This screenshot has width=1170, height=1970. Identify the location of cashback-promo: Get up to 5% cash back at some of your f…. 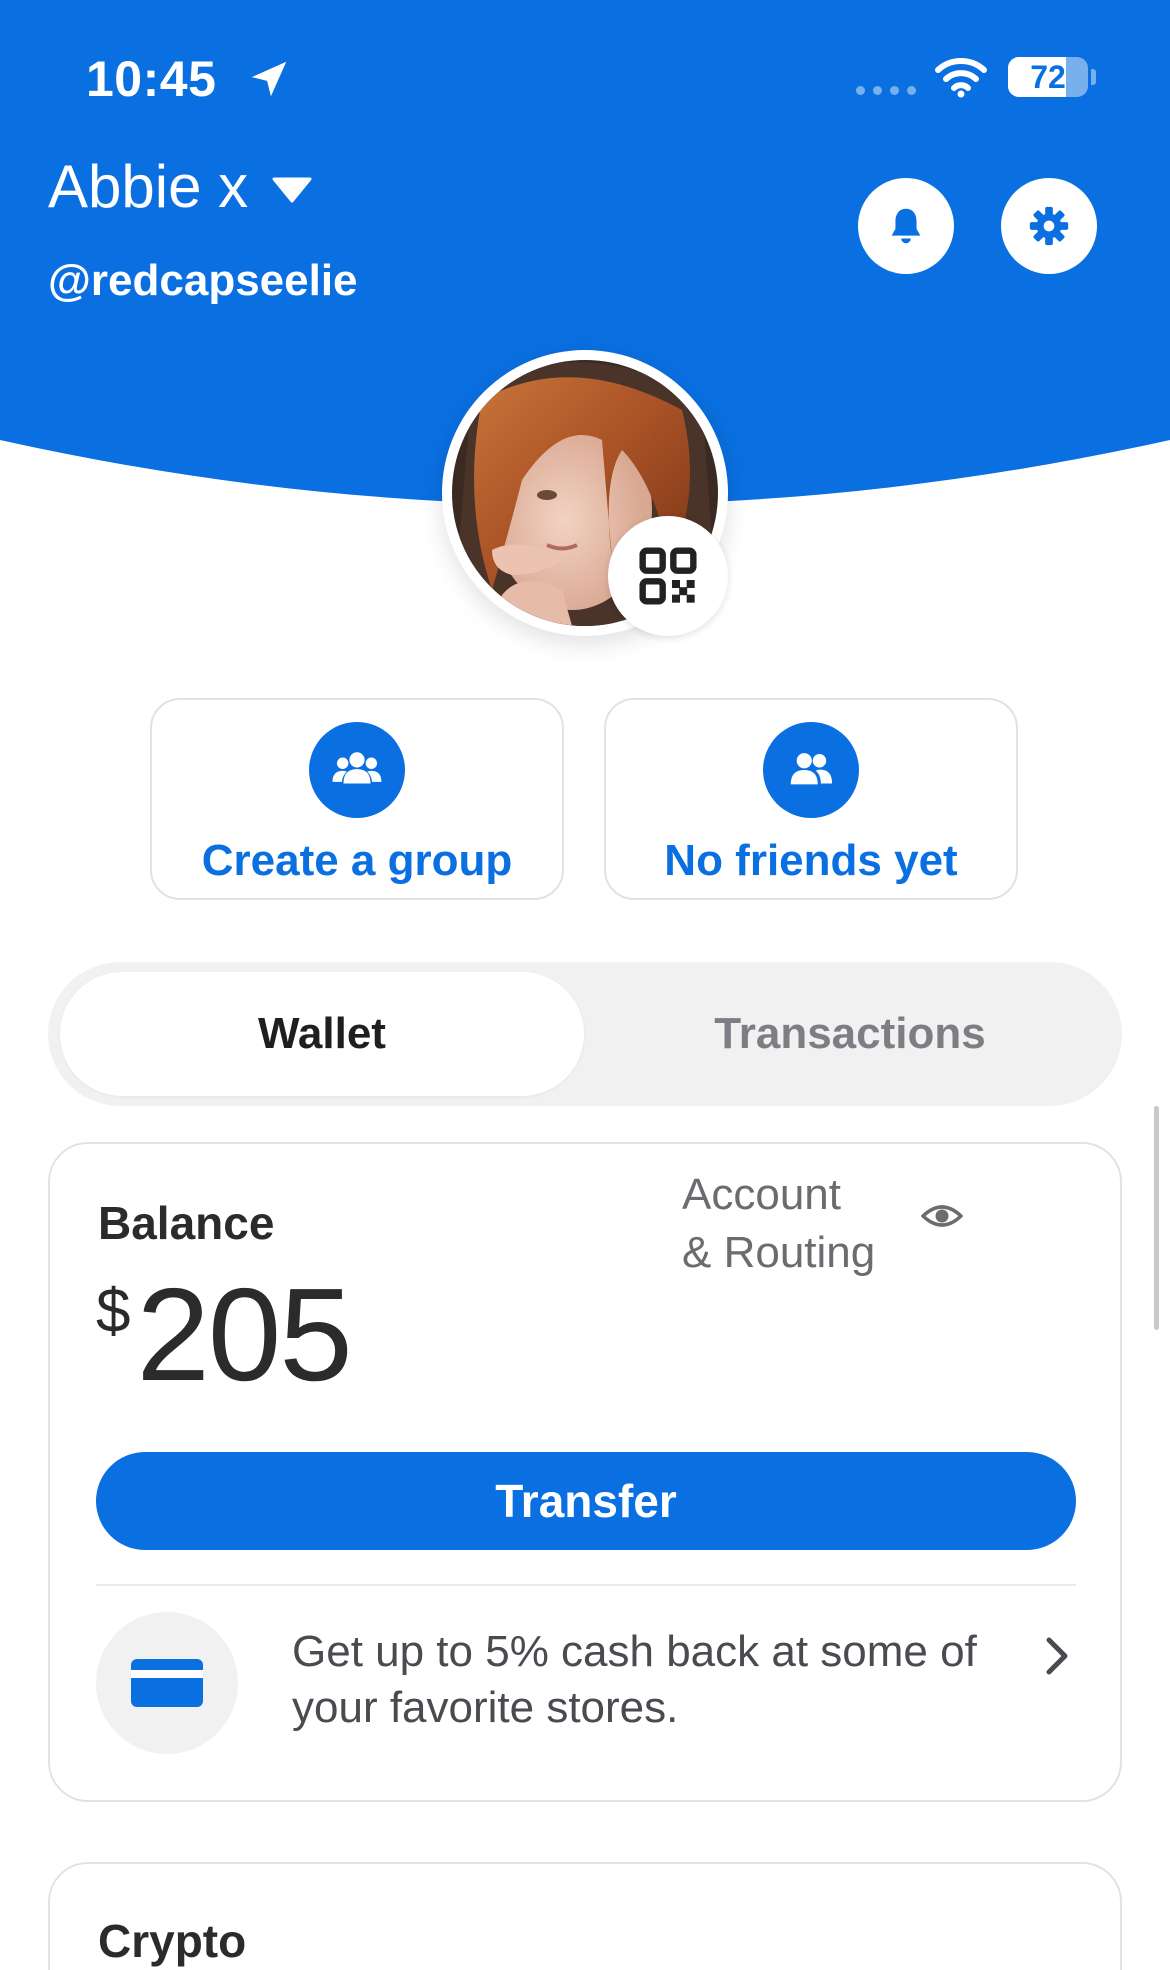
(586, 1683).